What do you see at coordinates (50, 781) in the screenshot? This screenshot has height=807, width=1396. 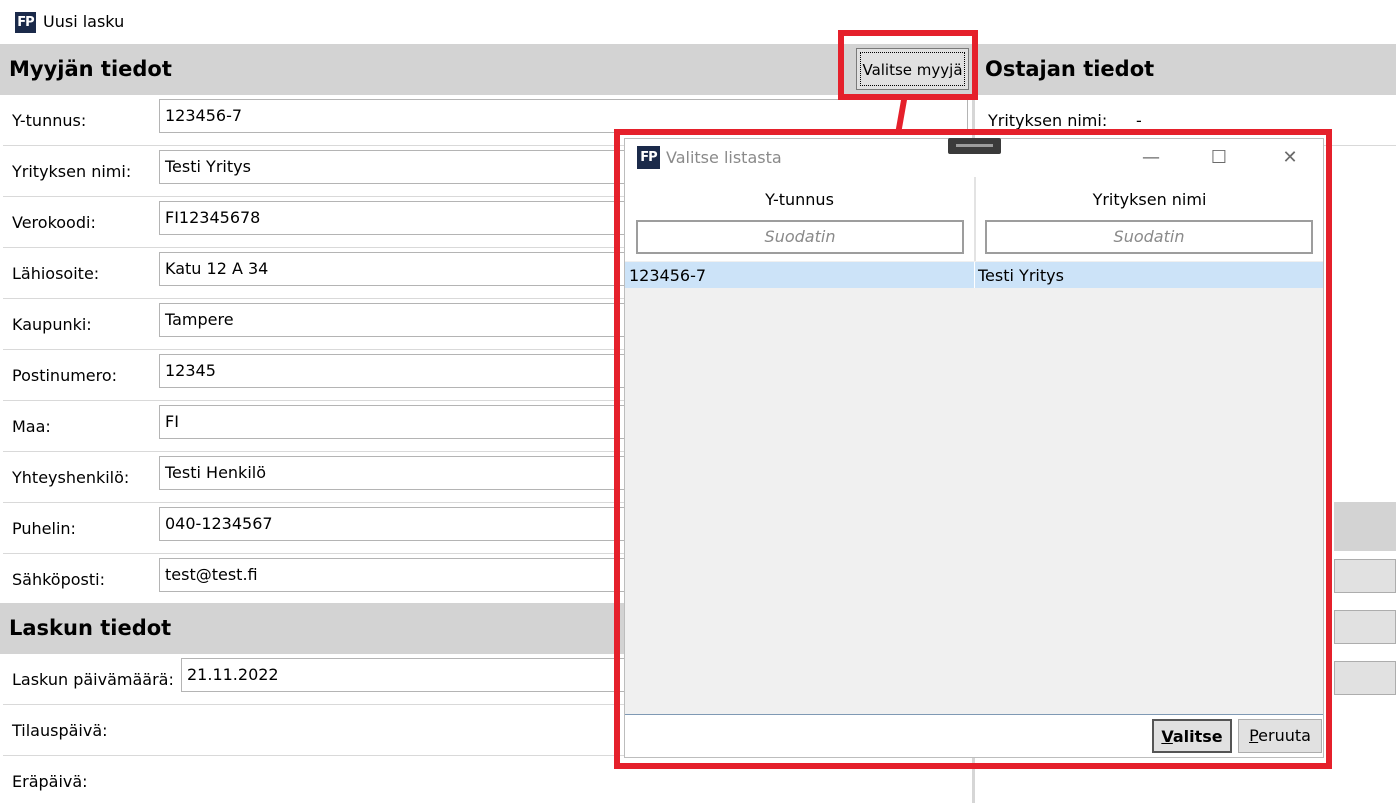 I see `field-label: Eräpäivä:` at bounding box center [50, 781].